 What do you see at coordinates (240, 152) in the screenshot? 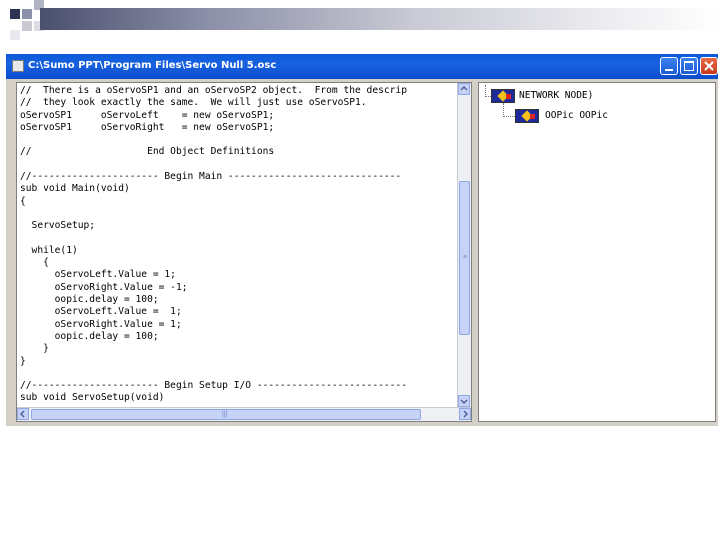
I see `code-line: // End Object Definitions` at bounding box center [240, 152].